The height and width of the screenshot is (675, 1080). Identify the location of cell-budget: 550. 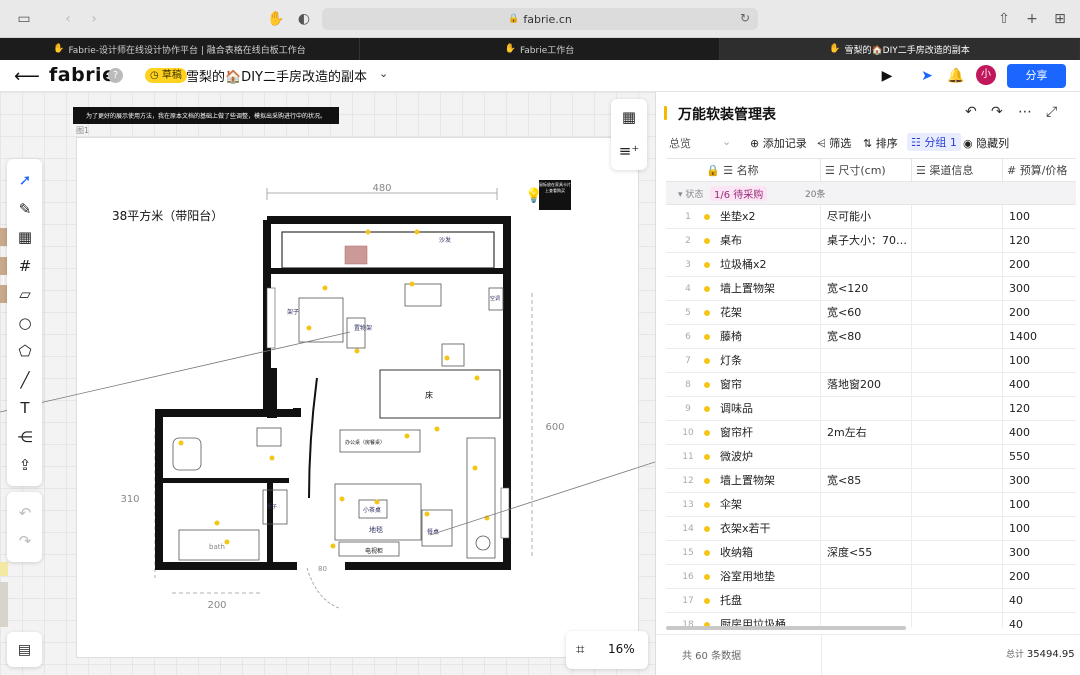
(1039, 457).